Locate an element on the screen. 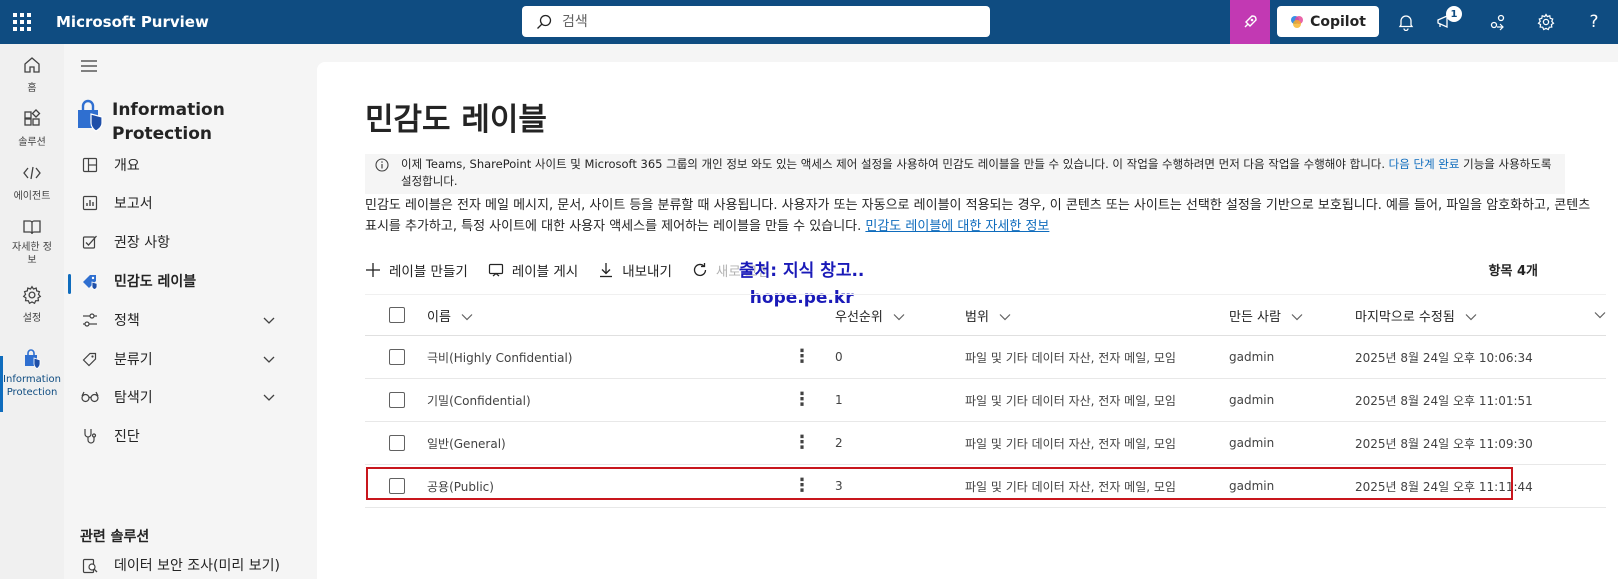  nav-item-reports: 보고서 is located at coordinates (178, 203).